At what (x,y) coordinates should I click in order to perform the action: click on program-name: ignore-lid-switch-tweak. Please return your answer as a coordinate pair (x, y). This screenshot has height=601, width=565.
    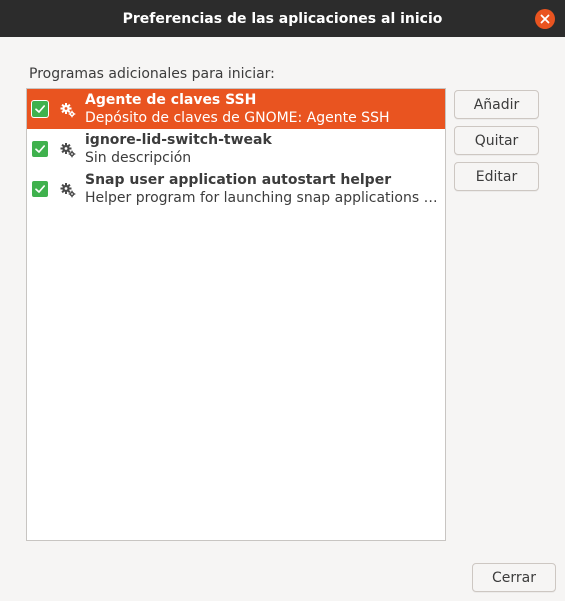
    Looking at the image, I should click on (178, 140).